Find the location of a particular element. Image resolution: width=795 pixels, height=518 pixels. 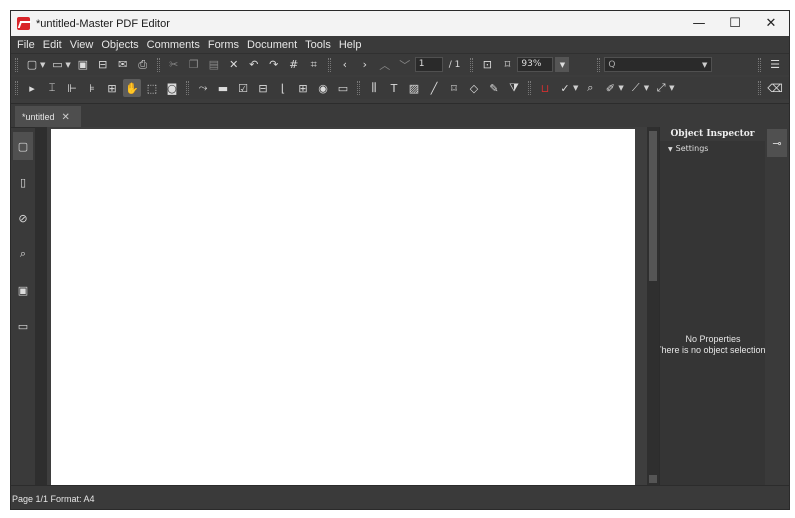

first-page-icon: ︿ is located at coordinates (385, 65).